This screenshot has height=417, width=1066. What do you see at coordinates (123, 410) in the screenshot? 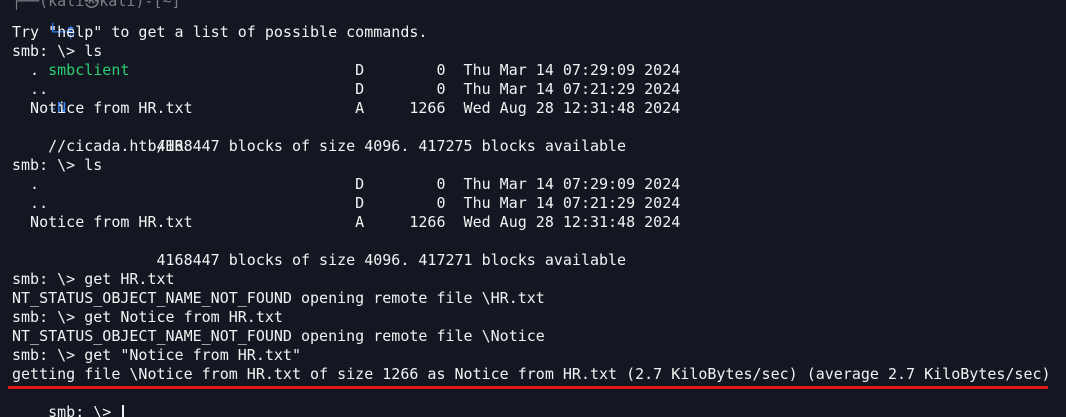
I see `text-cursor` at bounding box center [123, 410].